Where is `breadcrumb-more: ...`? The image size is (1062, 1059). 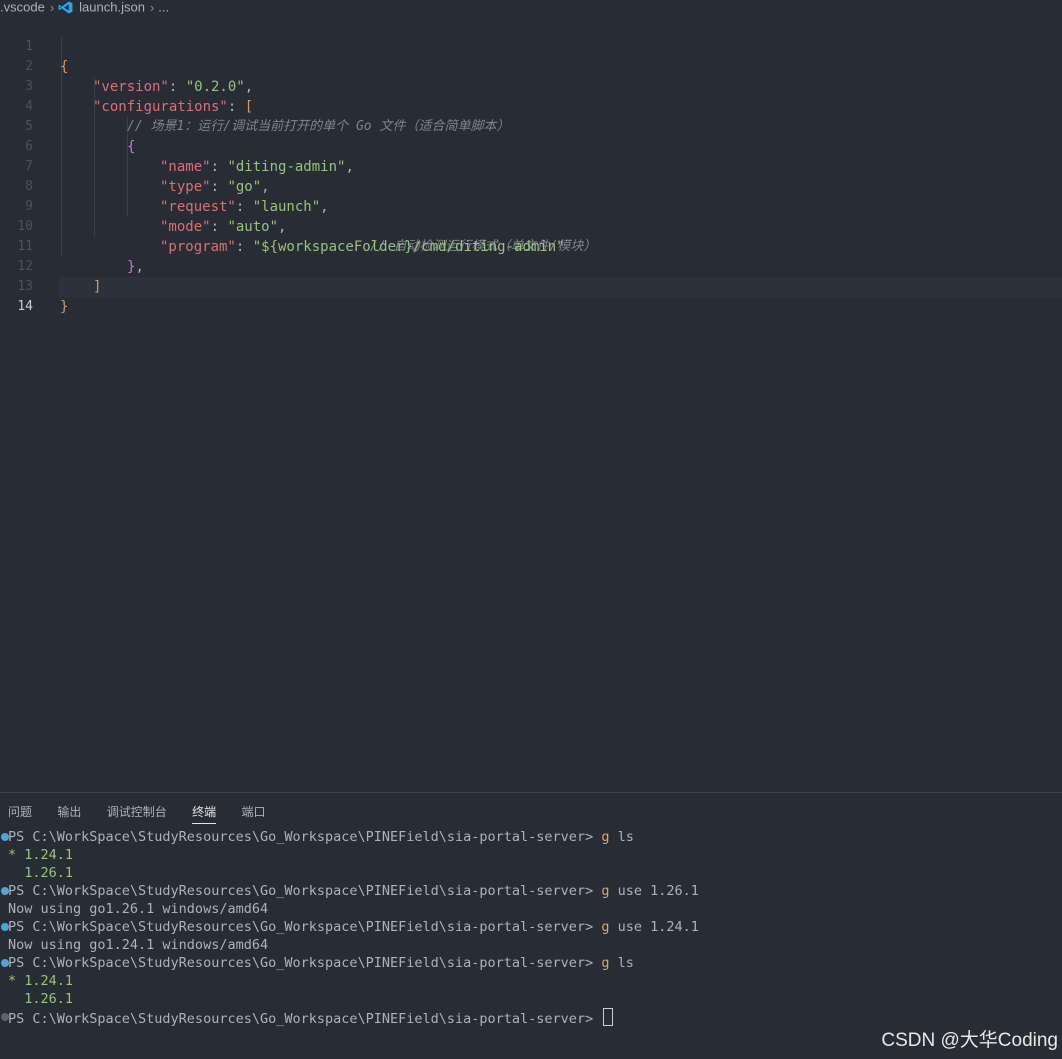 breadcrumb-more: ... is located at coordinates (163, 7).